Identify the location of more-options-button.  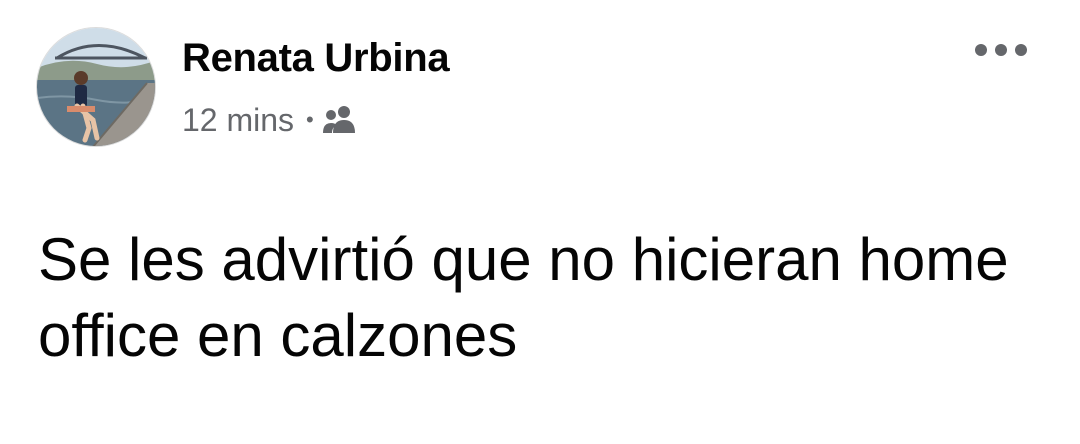
(1001, 50).